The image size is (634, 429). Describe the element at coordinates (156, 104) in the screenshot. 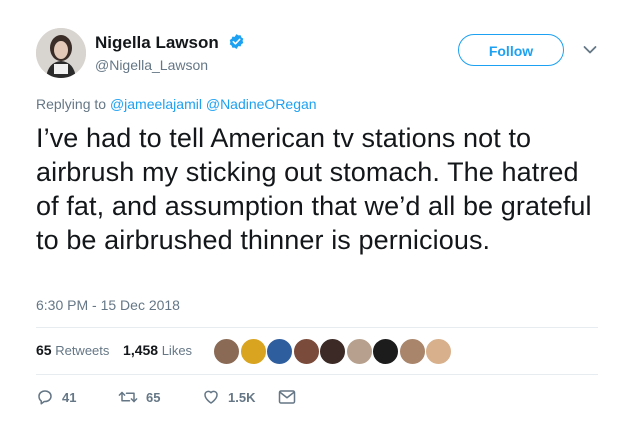

I see `mention-link: @jameelajamil` at that location.